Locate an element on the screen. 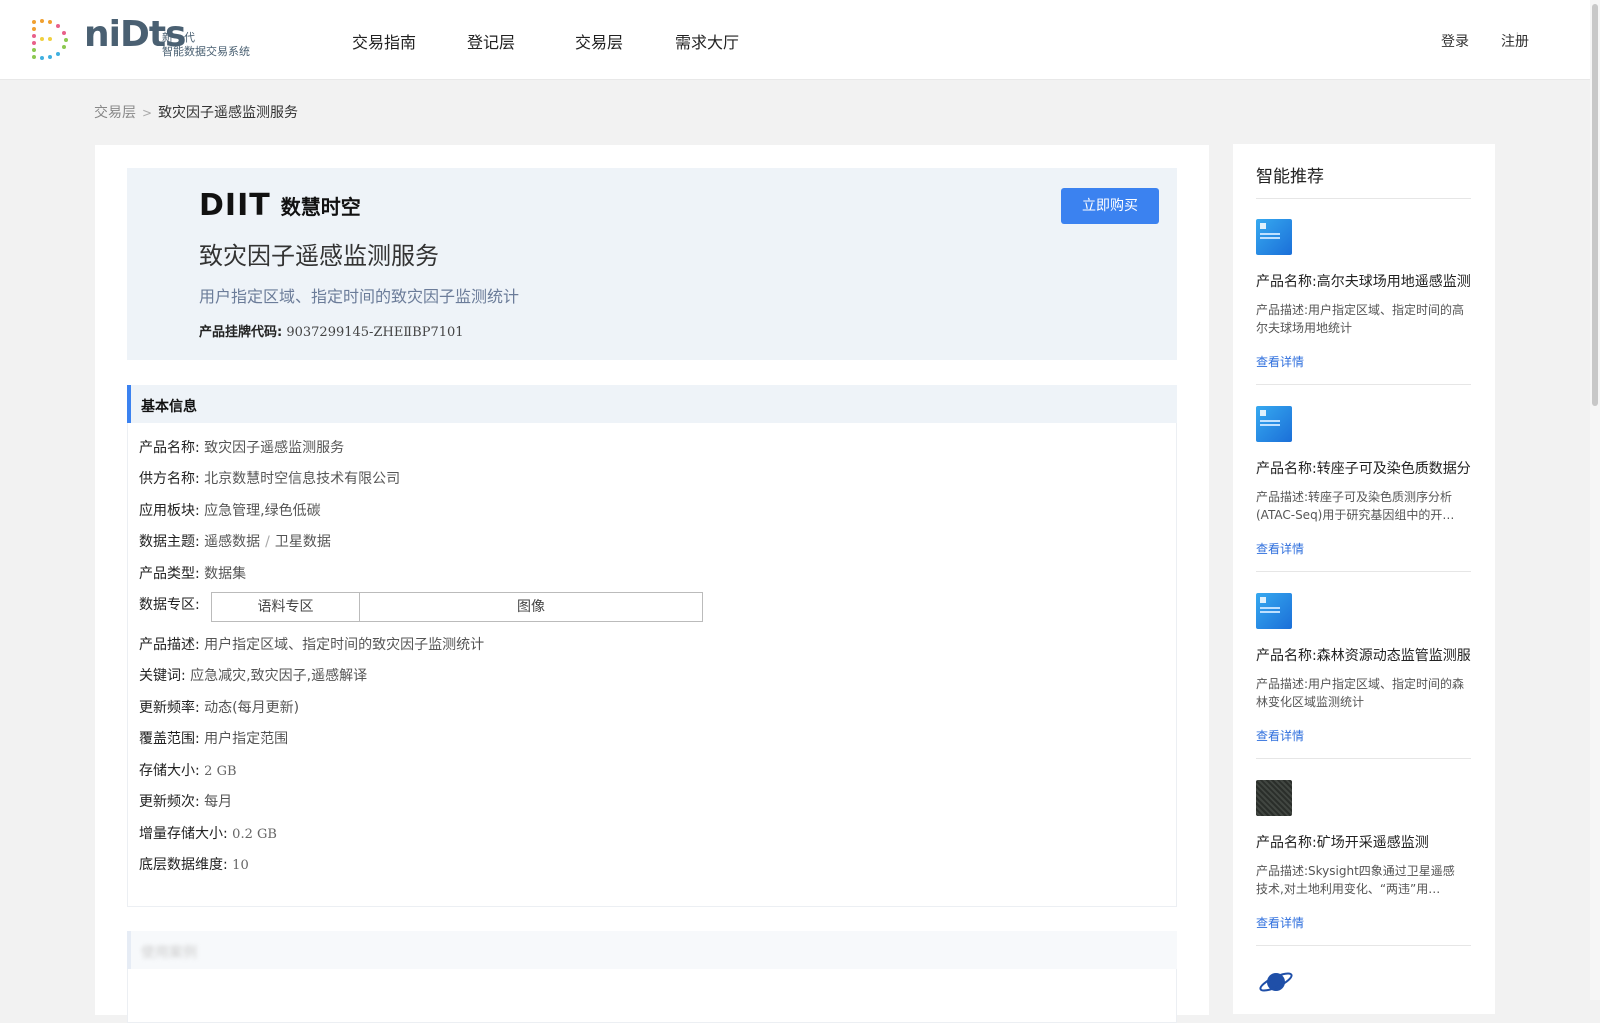  zone-cell: 语料专区 is located at coordinates (286, 607).